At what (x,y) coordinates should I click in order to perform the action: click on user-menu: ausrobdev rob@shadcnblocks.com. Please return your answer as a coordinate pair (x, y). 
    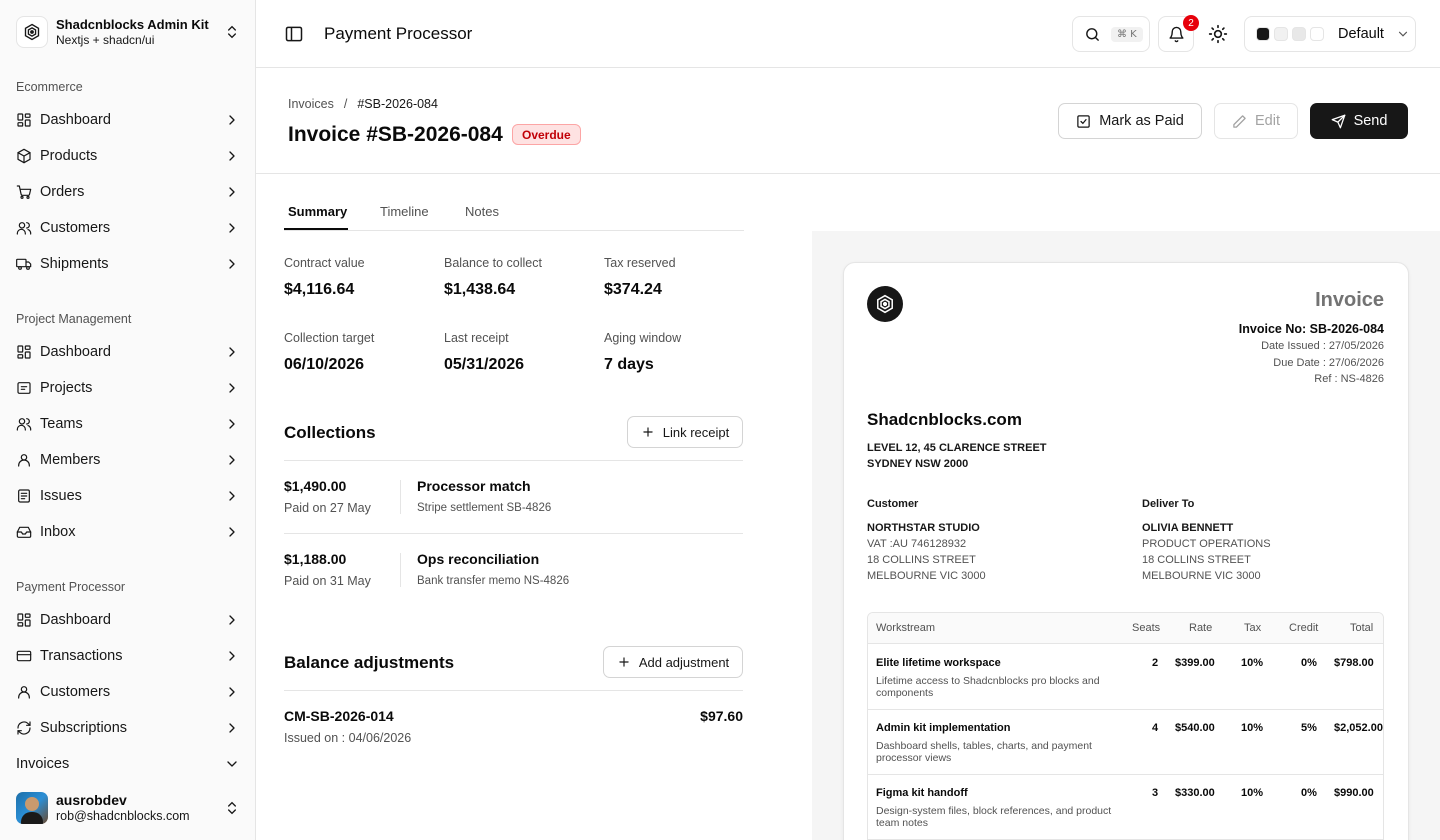
    Looking at the image, I should click on (128, 808).